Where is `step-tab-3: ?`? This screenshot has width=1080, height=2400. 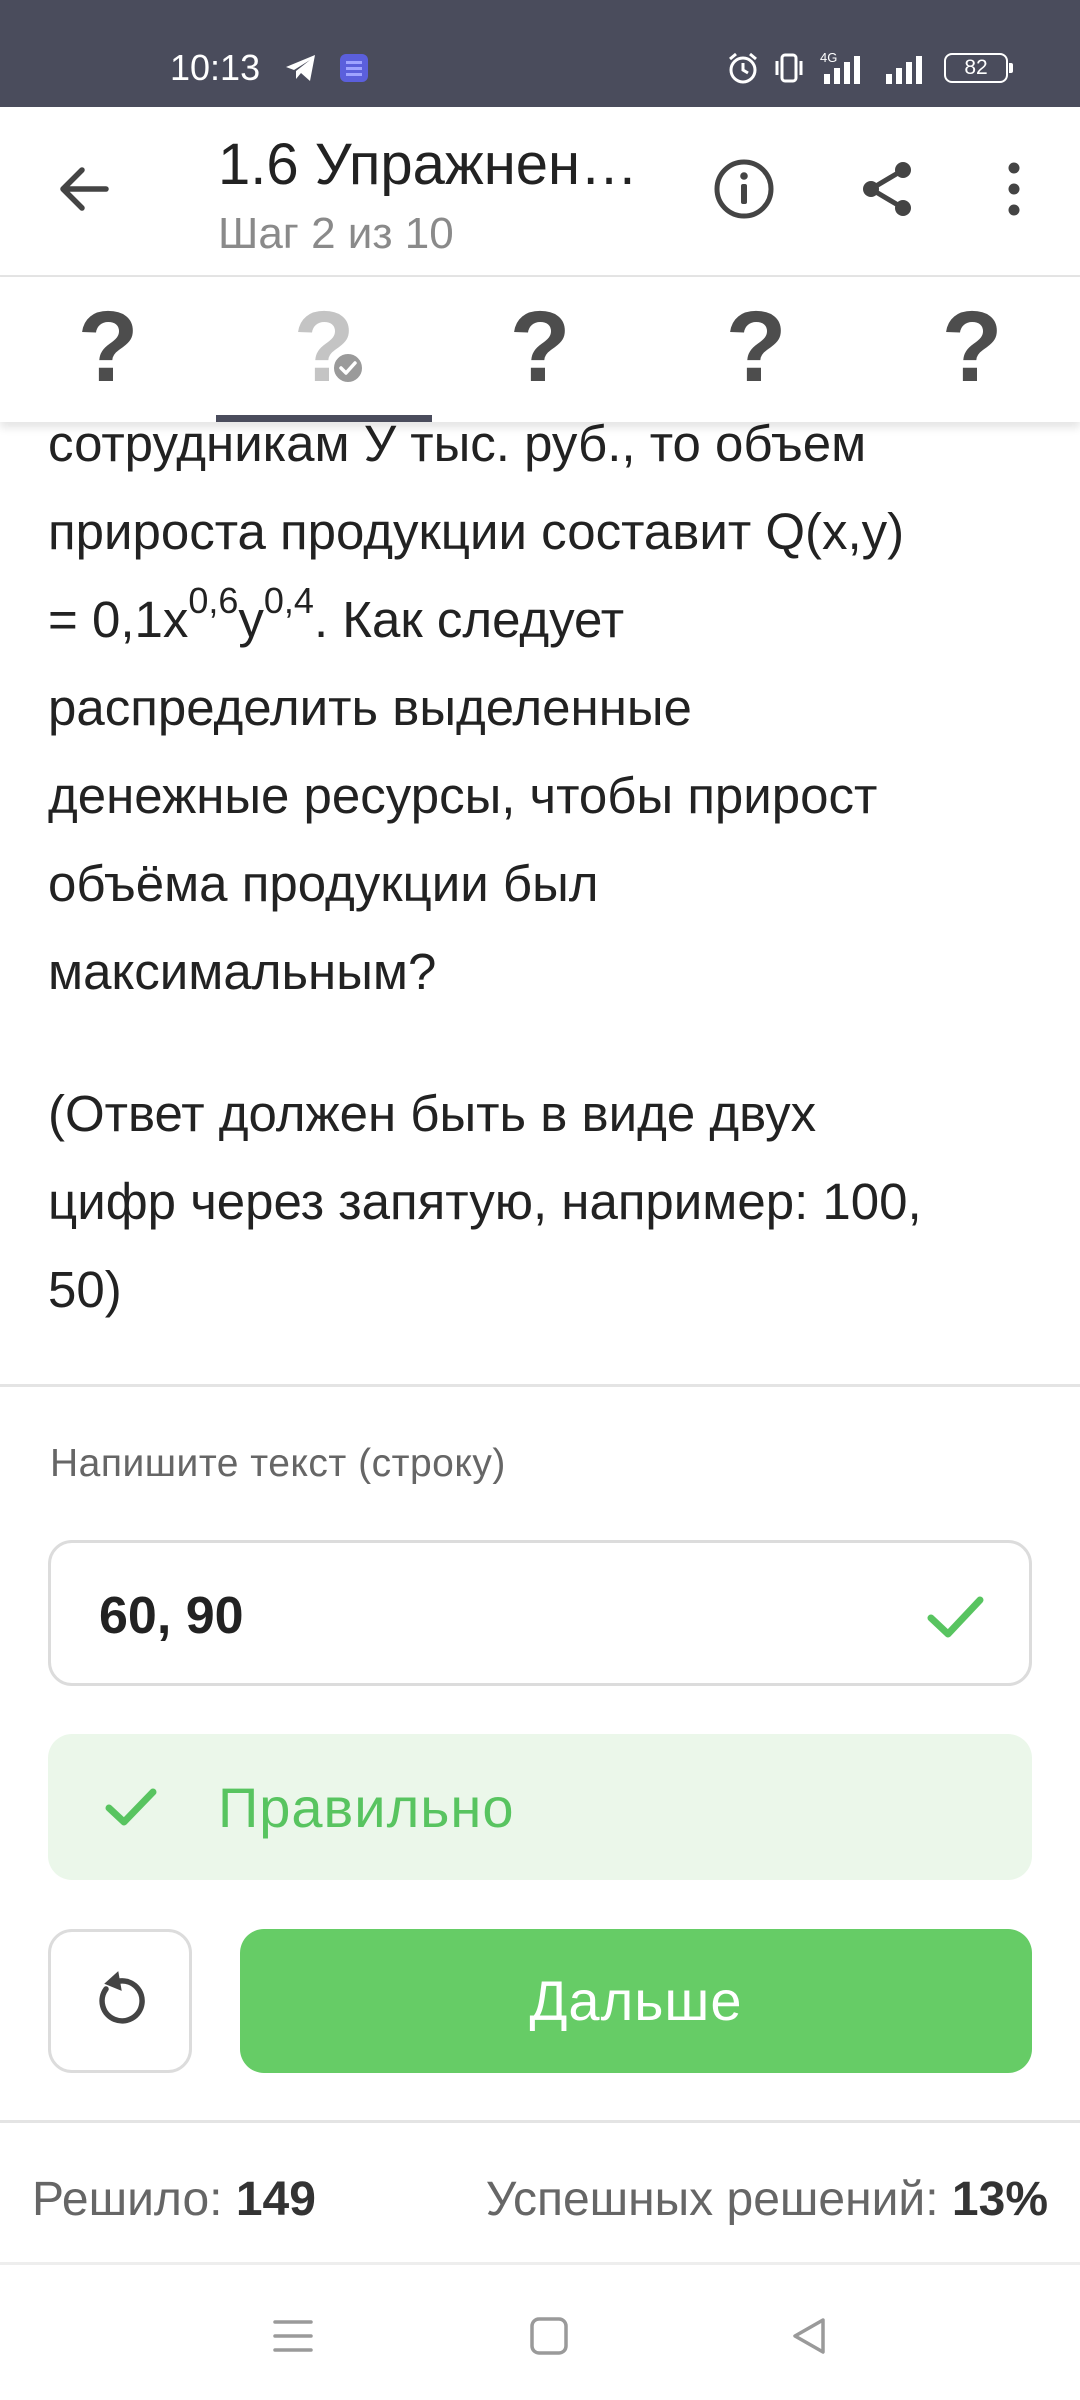
step-tab-3: ? is located at coordinates (540, 349).